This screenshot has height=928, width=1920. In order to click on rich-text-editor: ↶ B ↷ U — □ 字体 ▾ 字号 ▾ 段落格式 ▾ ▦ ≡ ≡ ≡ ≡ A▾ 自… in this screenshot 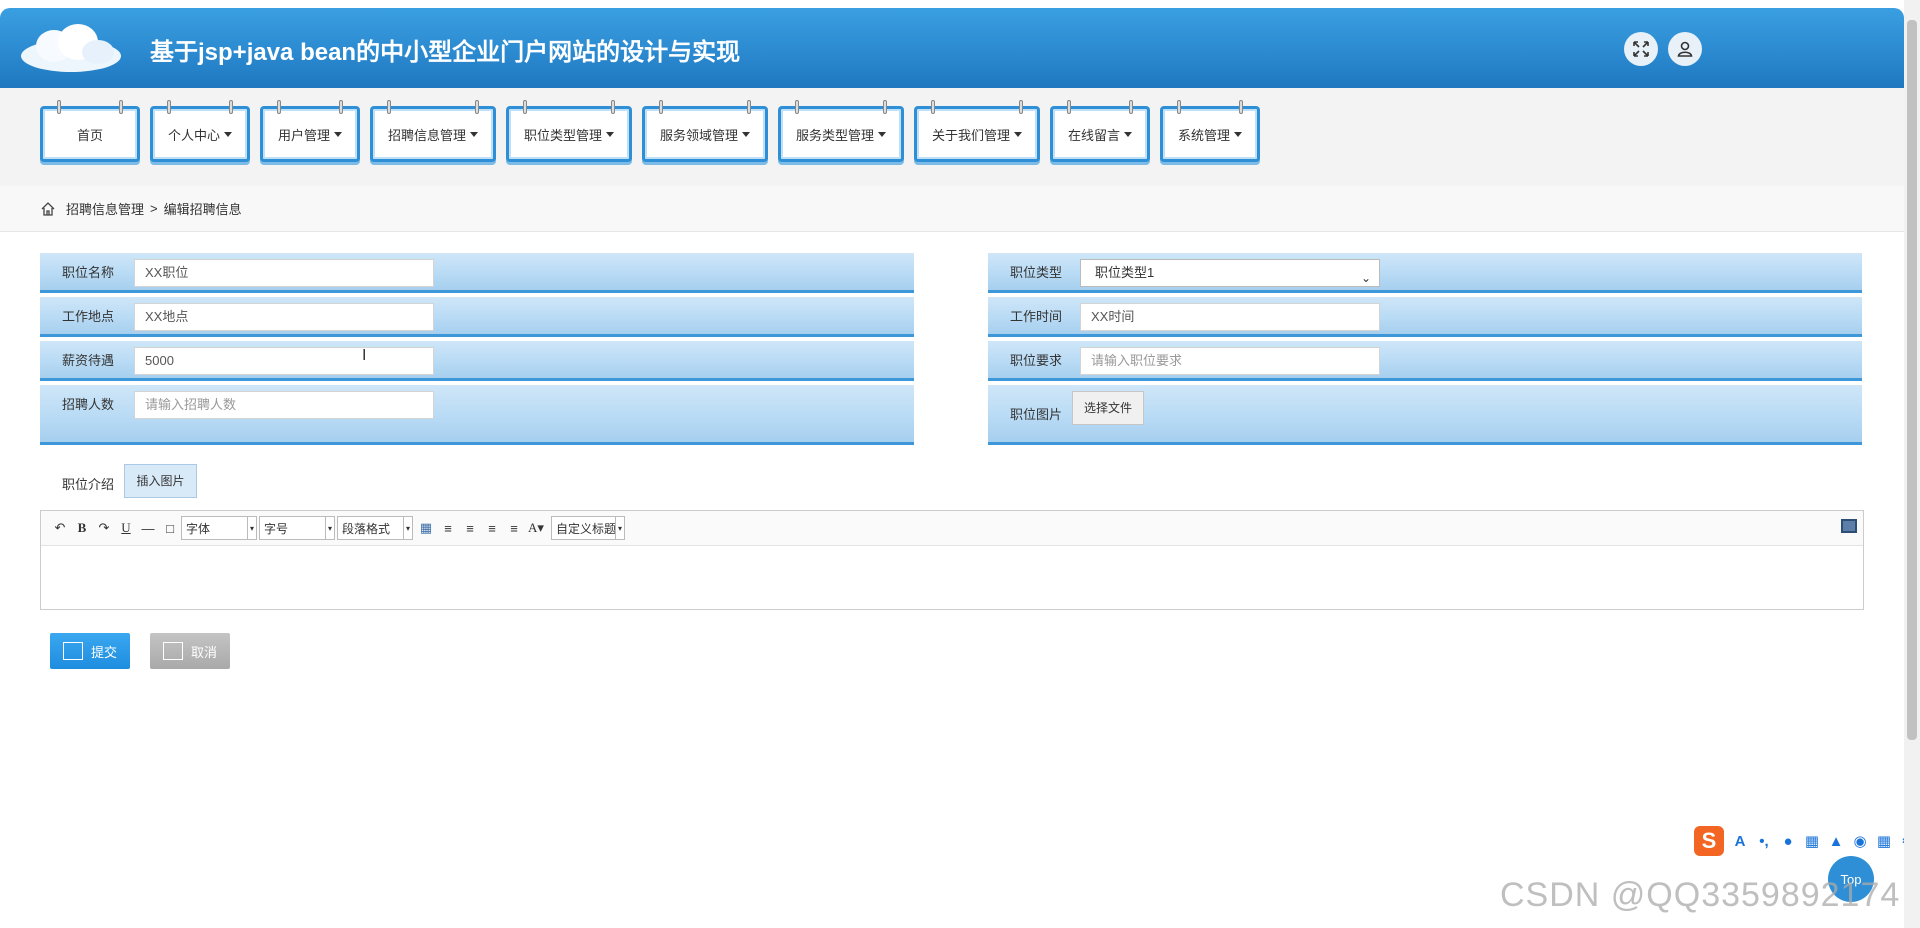, I will do `click(952, 560)`.